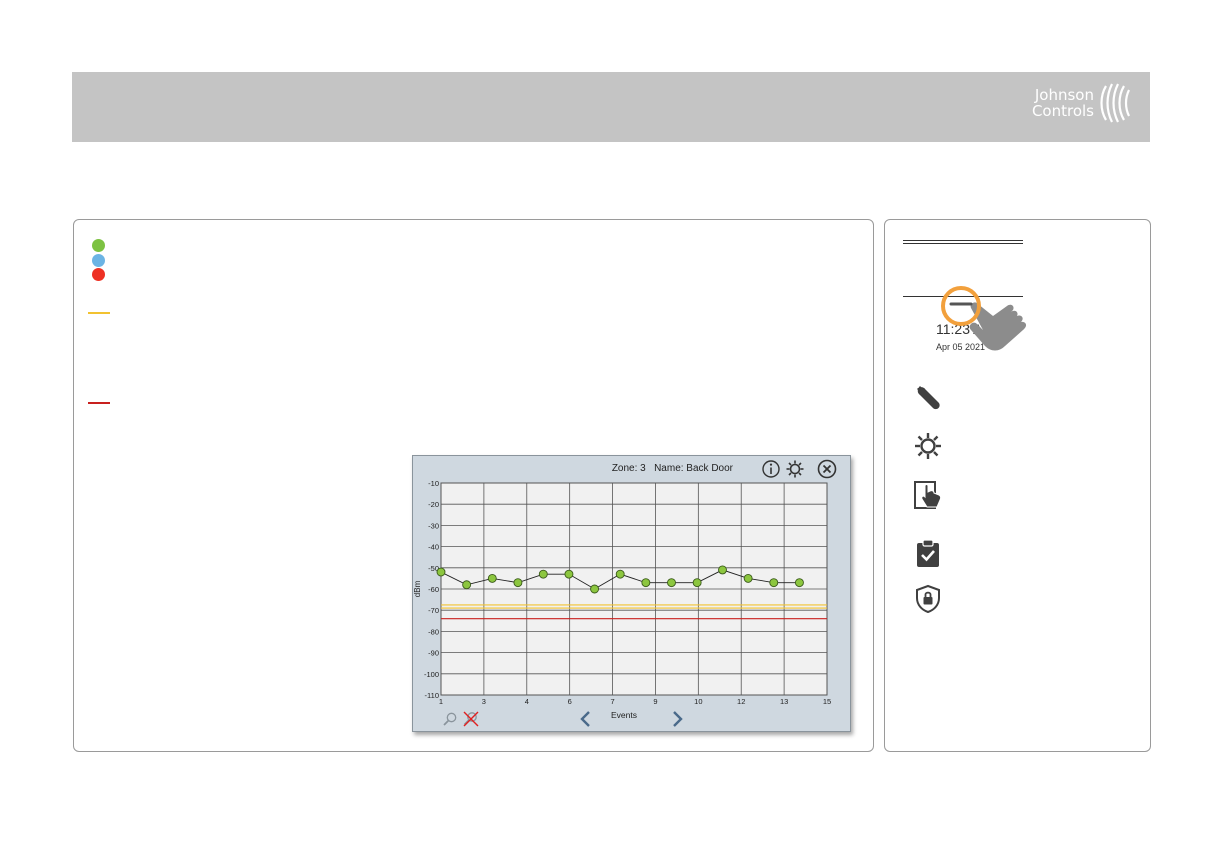  Describe the element at coordinates (433, 610) in the screenshot. I see `y-tick-label: -70` at that location.